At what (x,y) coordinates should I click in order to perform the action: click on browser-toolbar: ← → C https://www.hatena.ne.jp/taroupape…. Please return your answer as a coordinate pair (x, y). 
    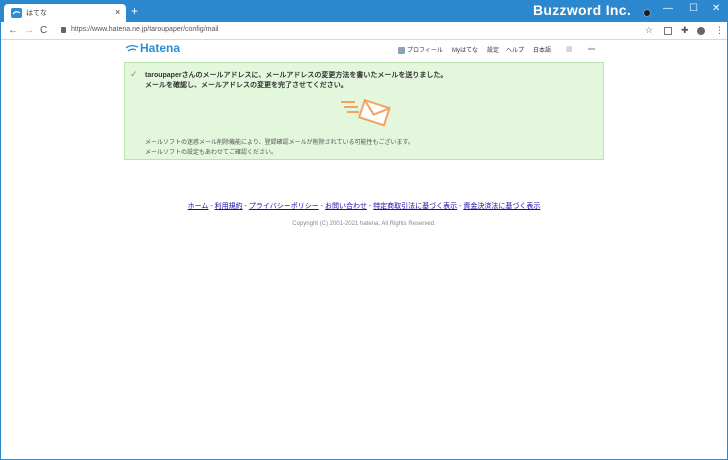
    Looking at the image, I should click on (364, 31).